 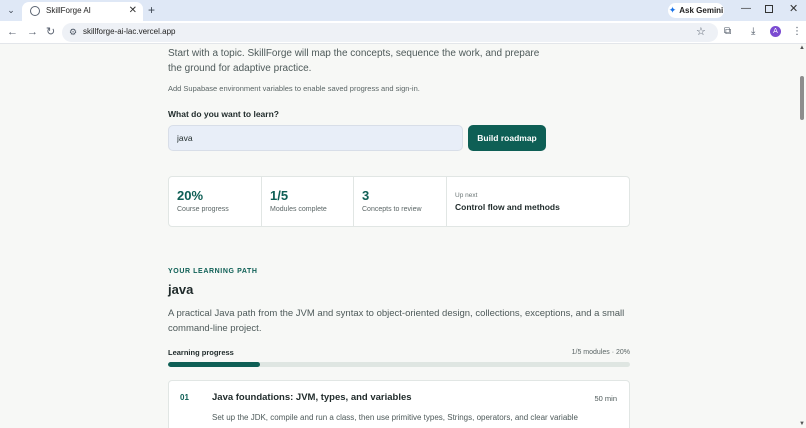 What do you see at coordinates (308, 201) in the screenshot?
I see `stat-modules-complete: 1/5 Modules complete` at bounding box center [308, 201].